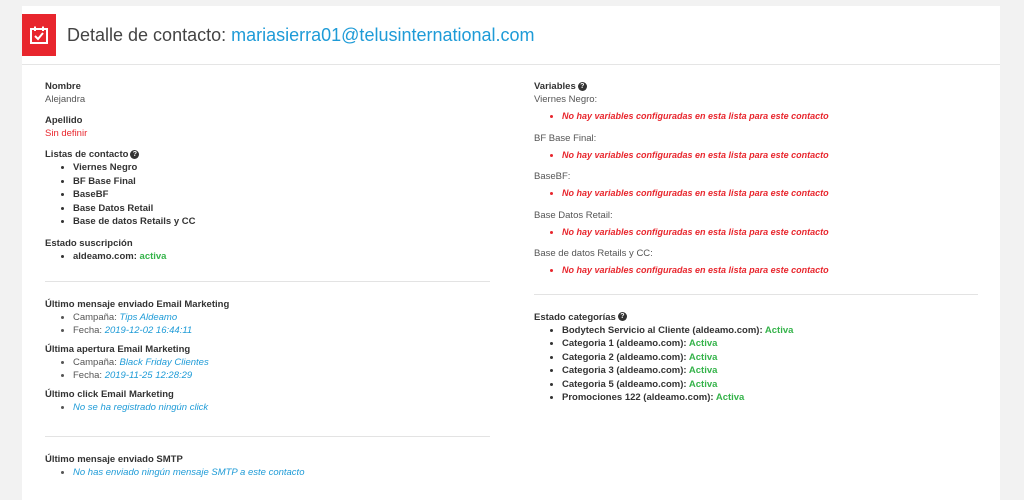  Describe the element at coordinates (105, 256) in the screenshot. I see `estado-domain: aldeamo.com:` at that location.